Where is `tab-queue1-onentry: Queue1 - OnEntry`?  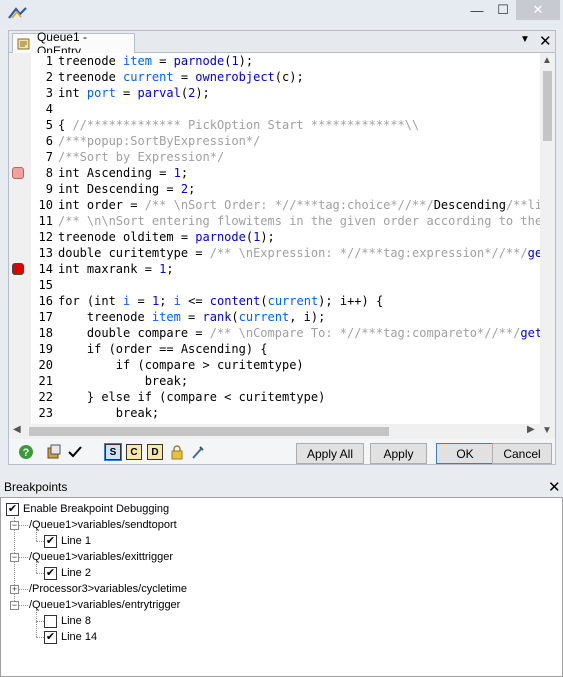
tab-queue1-onentry: Queue1 - OnEntry is located at coordinates (73, 44).